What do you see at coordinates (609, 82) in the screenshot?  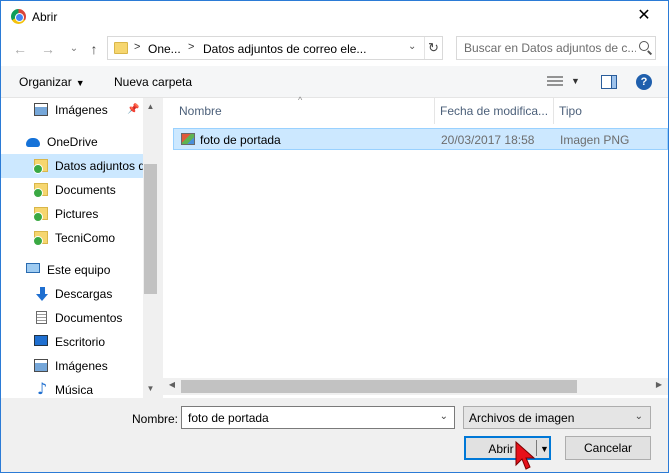 I see `preview-pane-icon` at bounding box center [609, 82].